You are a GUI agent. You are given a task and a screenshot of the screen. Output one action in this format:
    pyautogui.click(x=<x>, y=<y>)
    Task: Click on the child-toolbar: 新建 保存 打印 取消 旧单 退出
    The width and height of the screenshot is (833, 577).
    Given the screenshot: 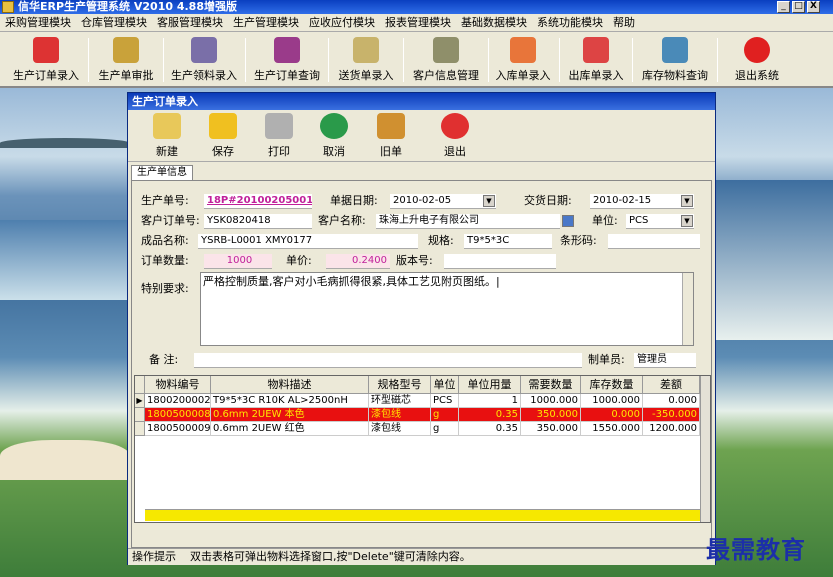 What is the action you would take?
    pyautogui.click(x=421, y=136)
    